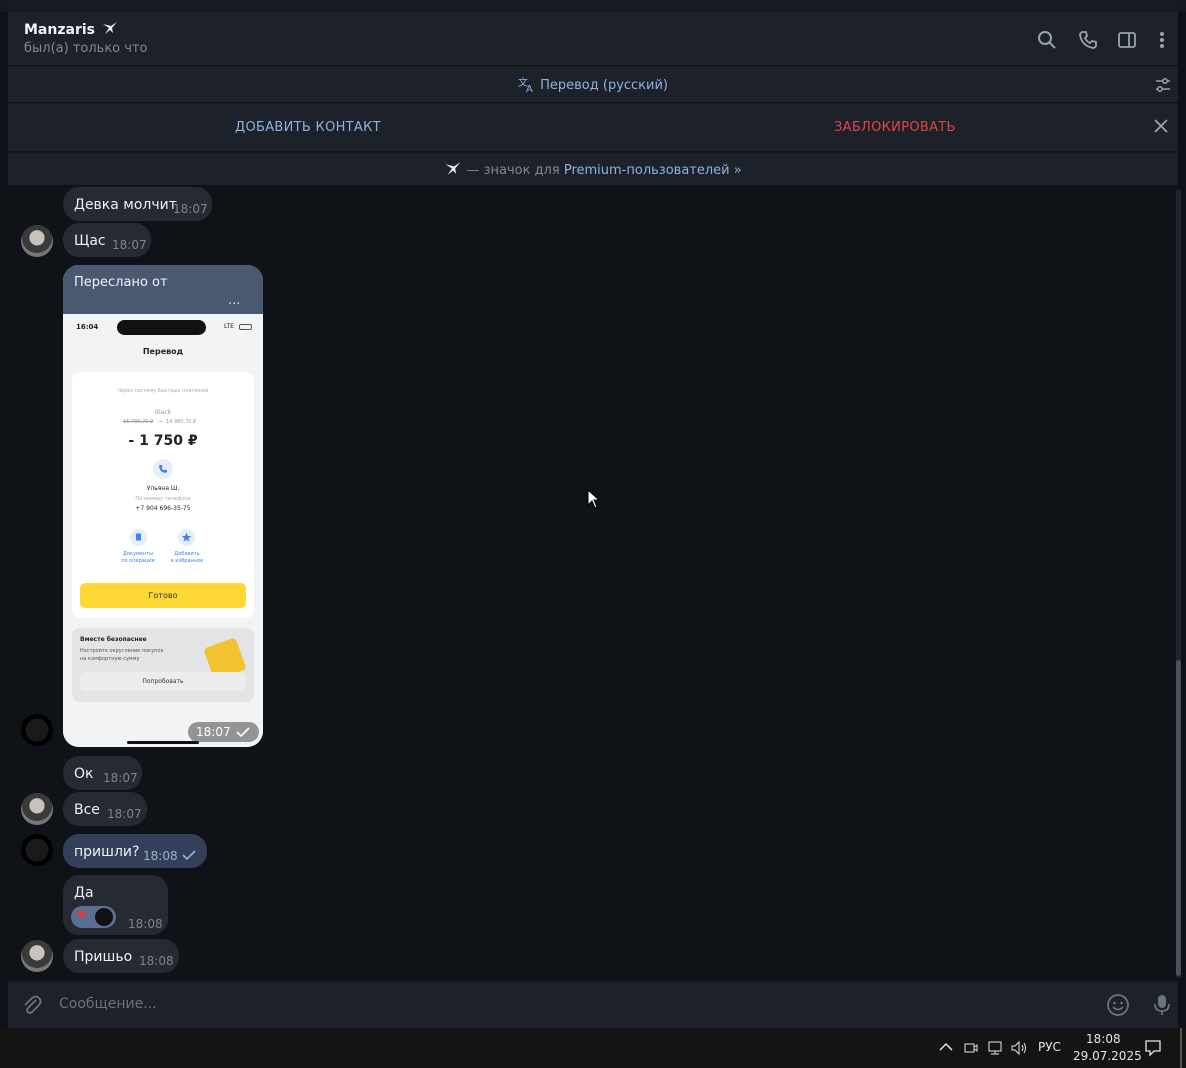  I want to click on reaction-avatar, so click(104, 917).